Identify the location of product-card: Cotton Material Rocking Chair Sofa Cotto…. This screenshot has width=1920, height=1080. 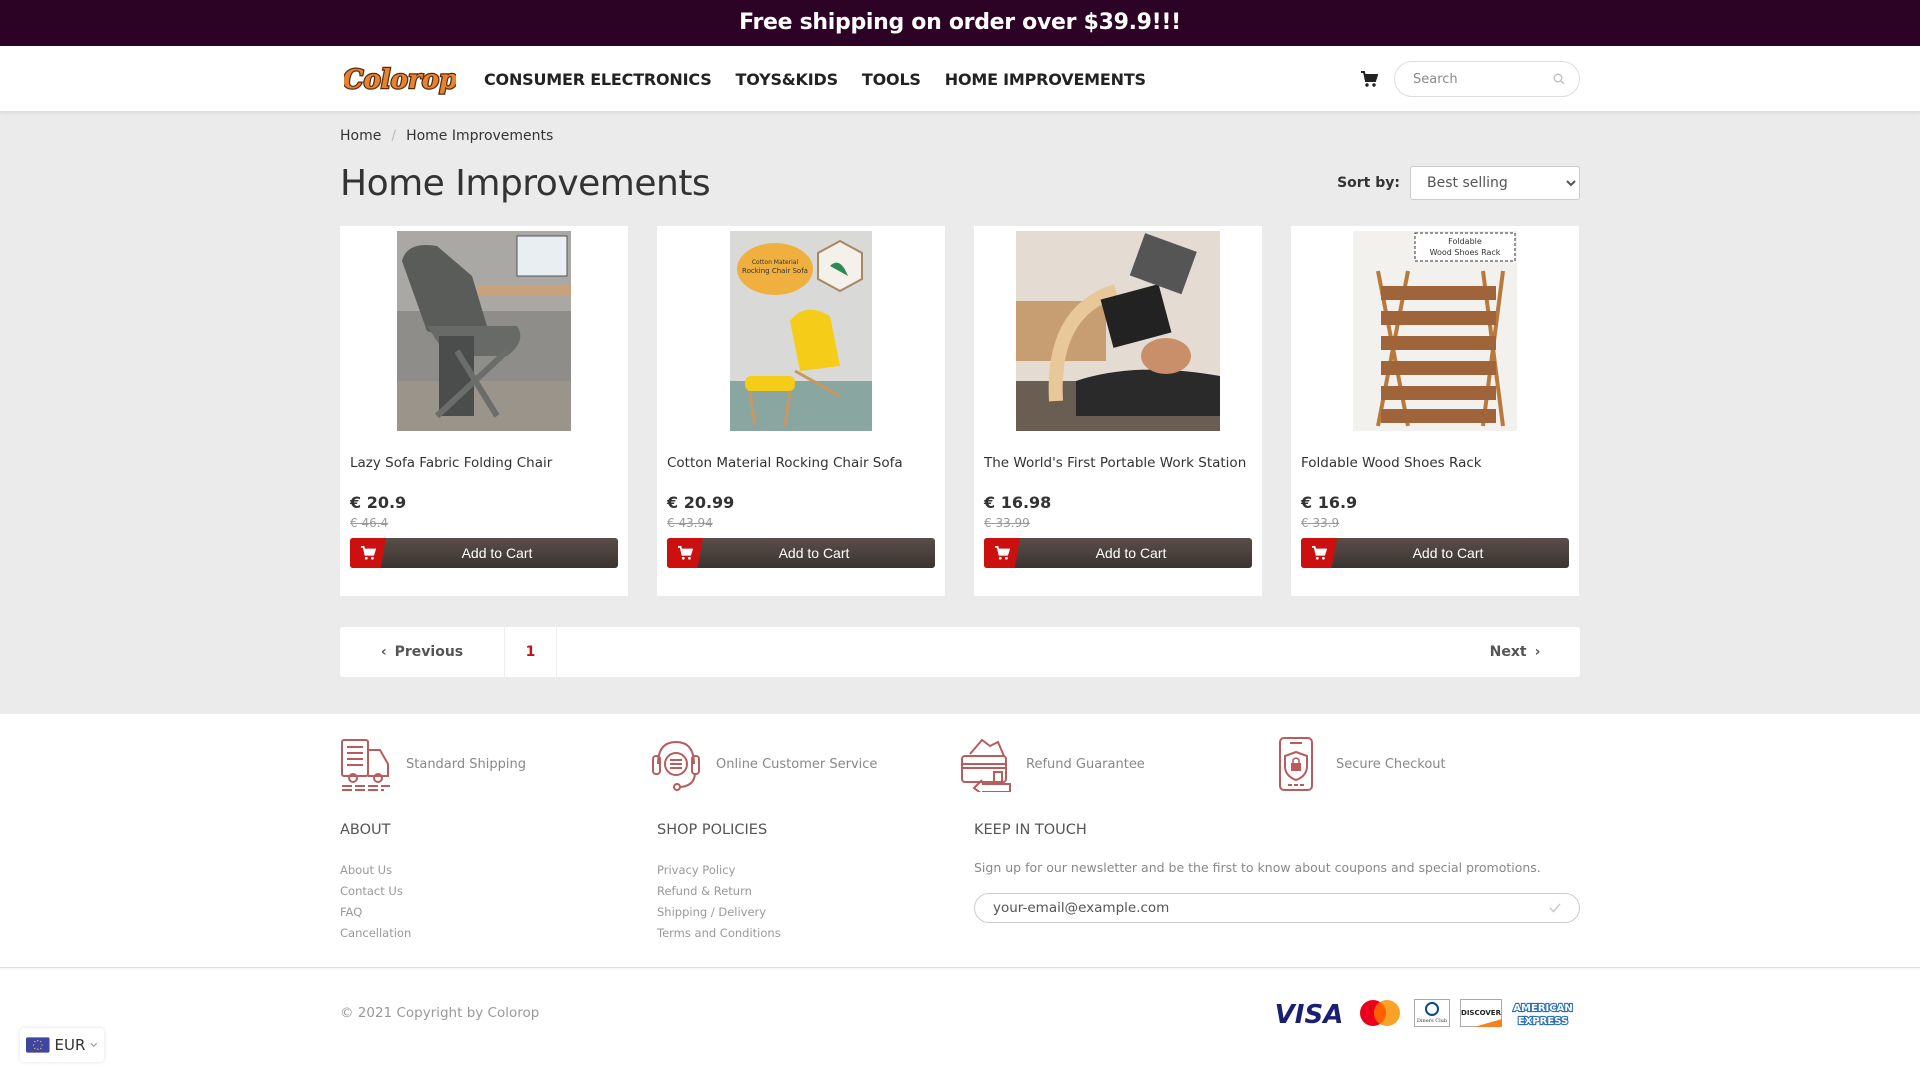
(801, 411).